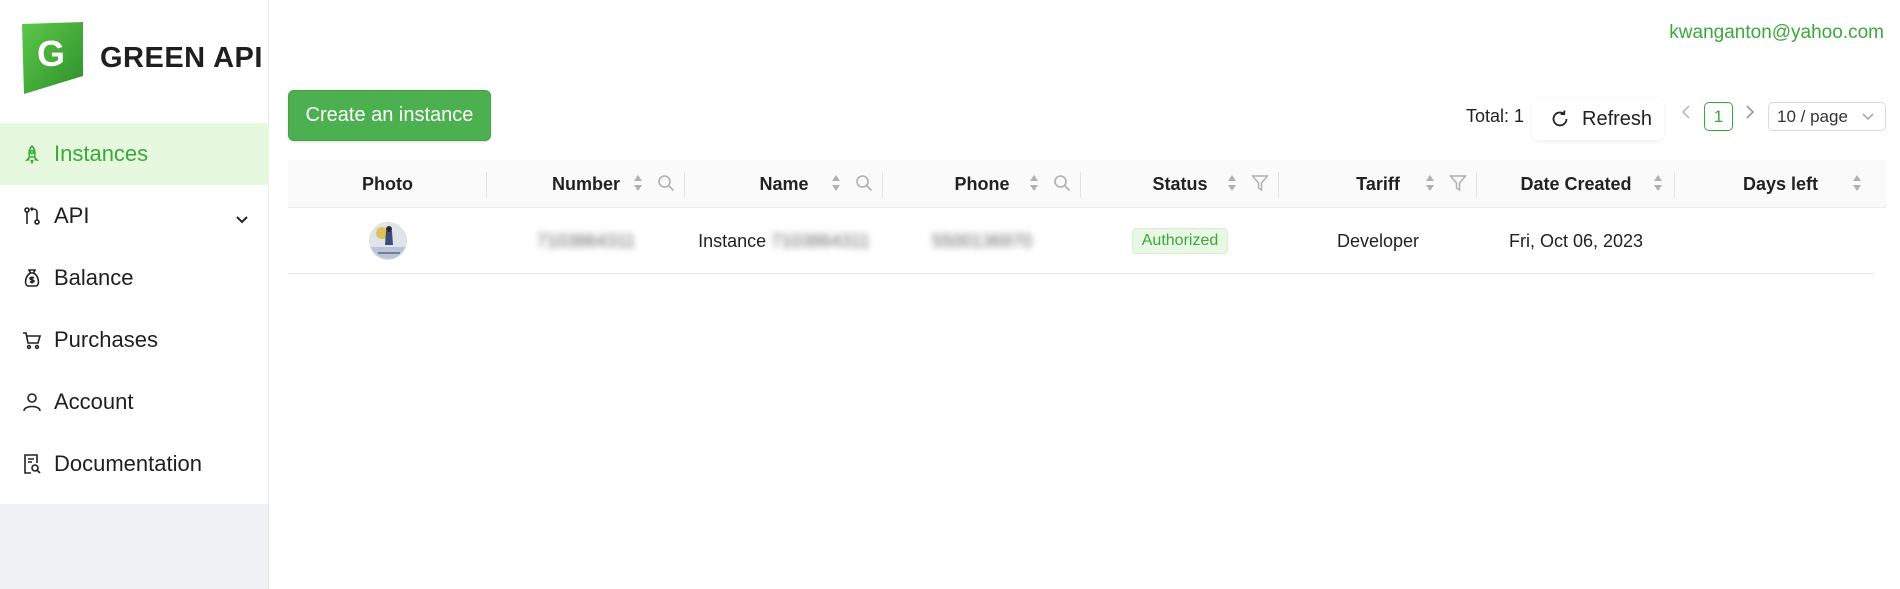 This screenshot has width=1900, height=589. I want to click on green-api-logo-icon: G, so click(52, 58).